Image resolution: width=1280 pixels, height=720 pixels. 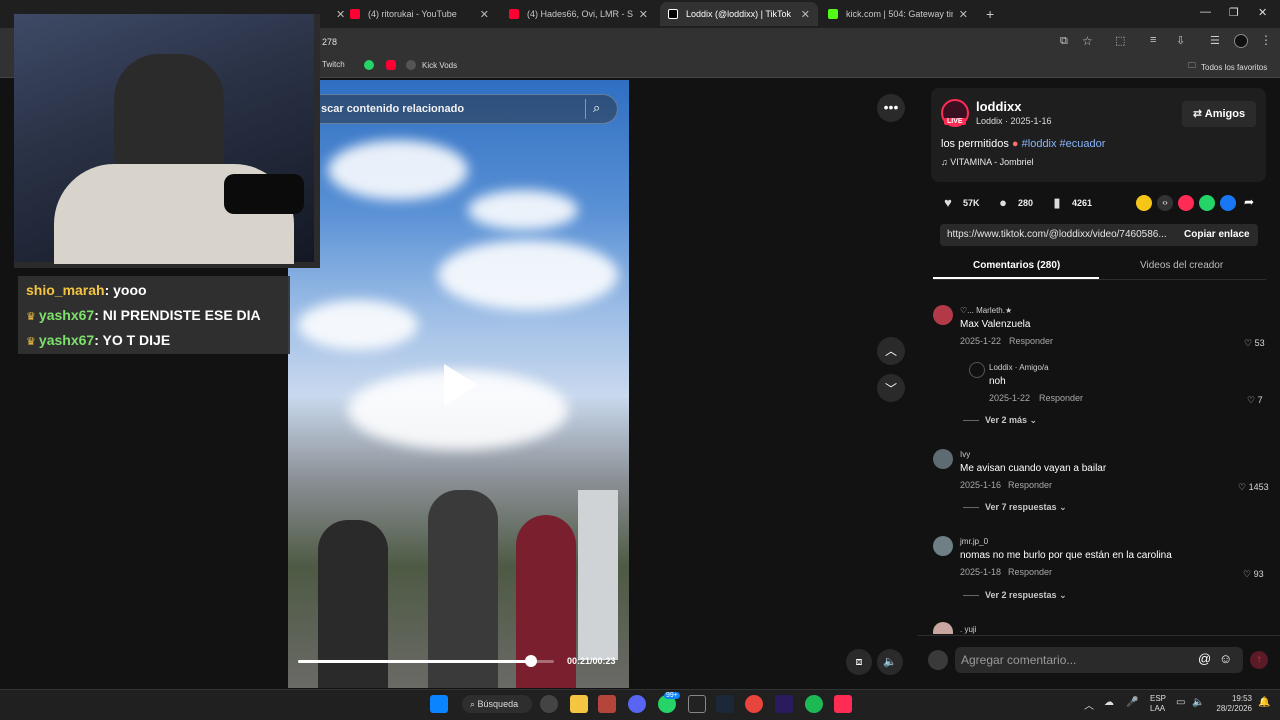 What do you see at coordinates (497, 704) in the screenshot?
I see `taskbar-search: ⌕ Búsqueda` at bounding box center [497, 704].